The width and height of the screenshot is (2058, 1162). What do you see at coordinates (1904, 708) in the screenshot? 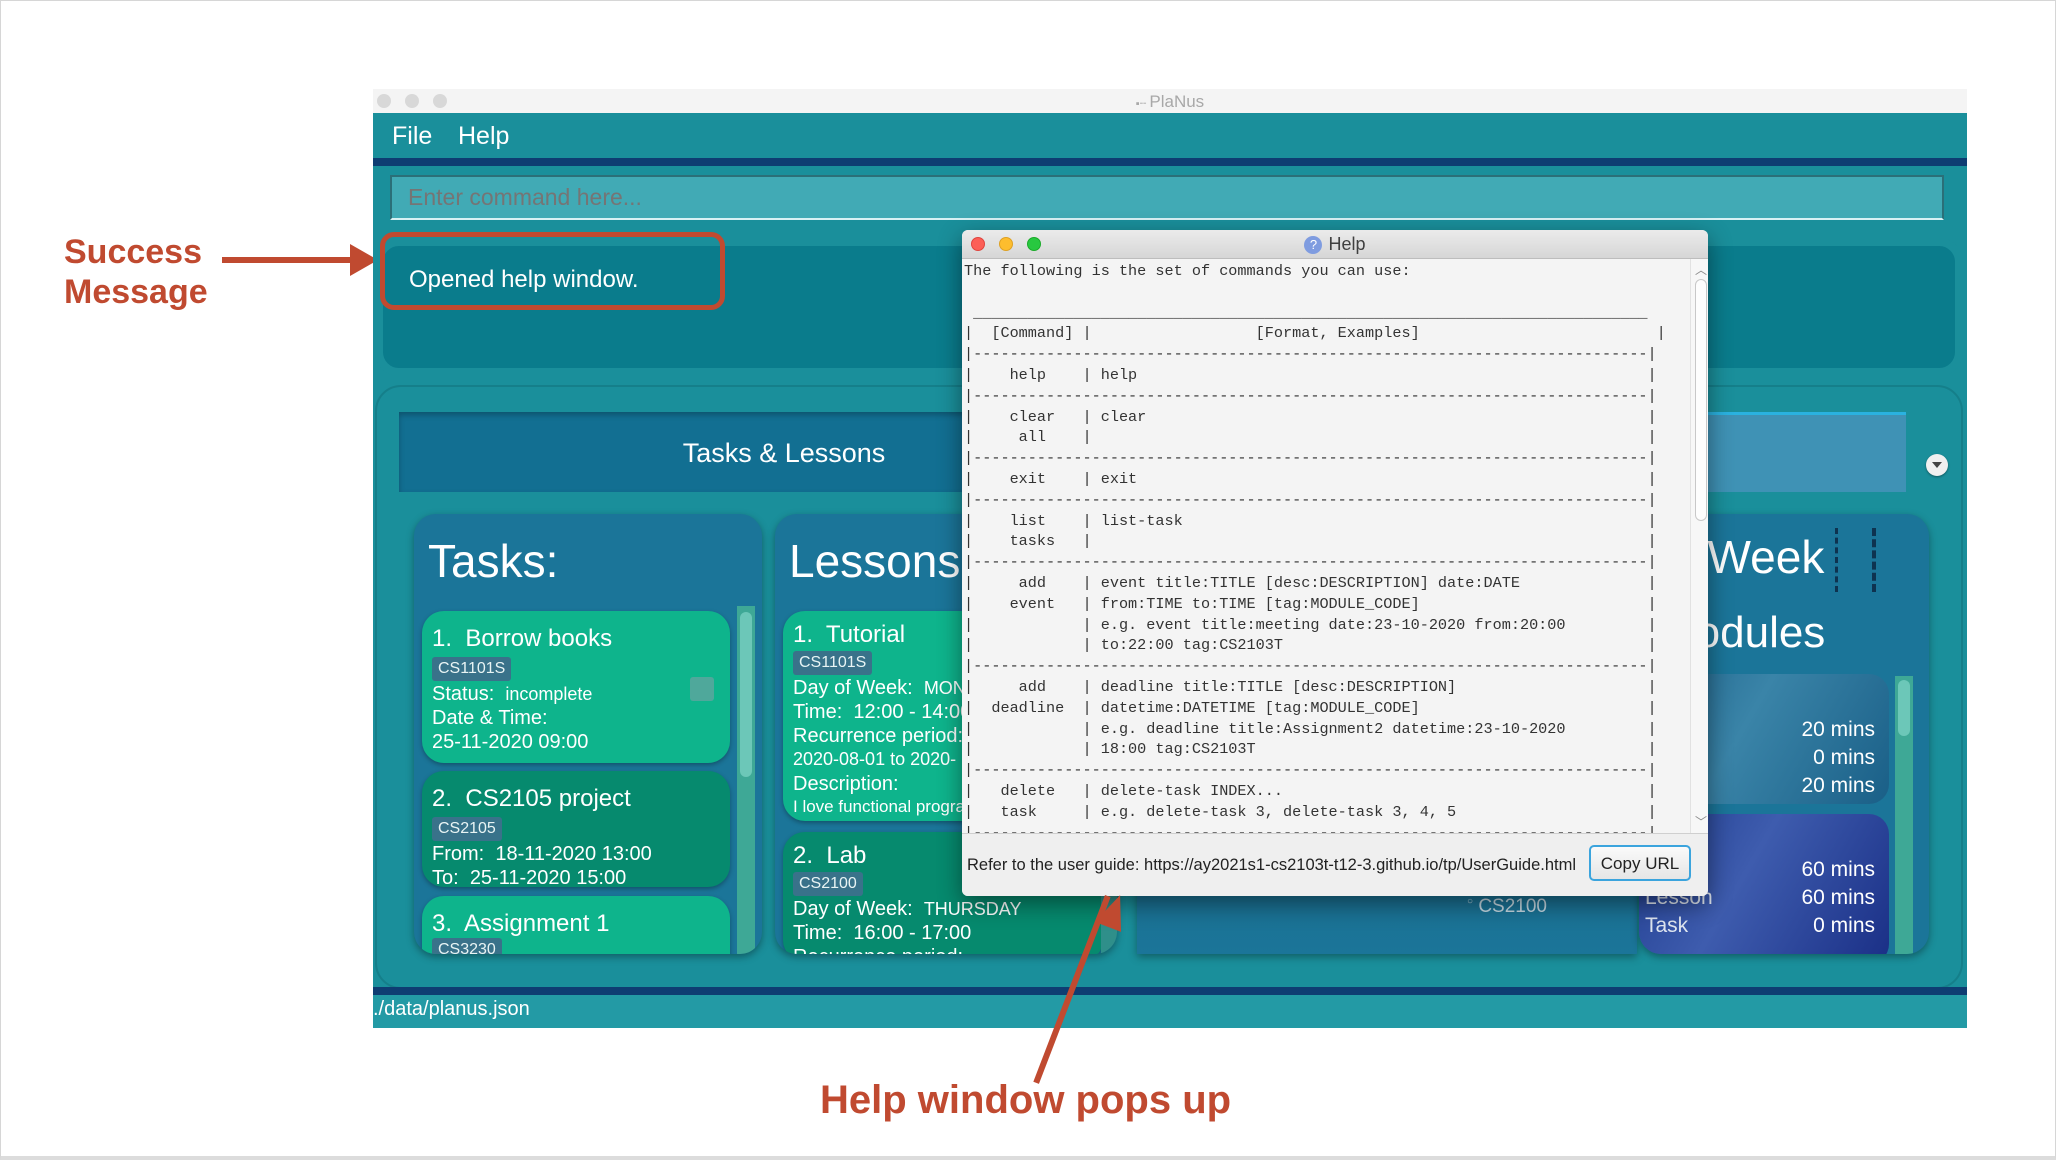
I see `modules-scroll-thumb` at bounding box center [1904, 708].